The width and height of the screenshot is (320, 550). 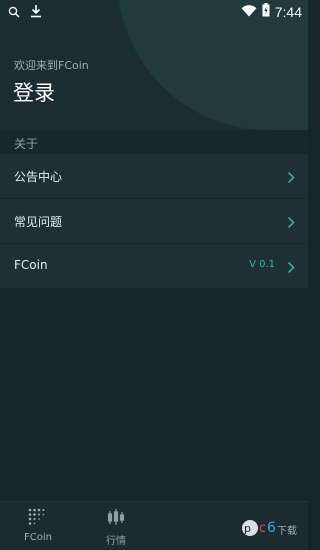 I want to click on menu-item-label: 常见问题, so click(x=38, y=222).